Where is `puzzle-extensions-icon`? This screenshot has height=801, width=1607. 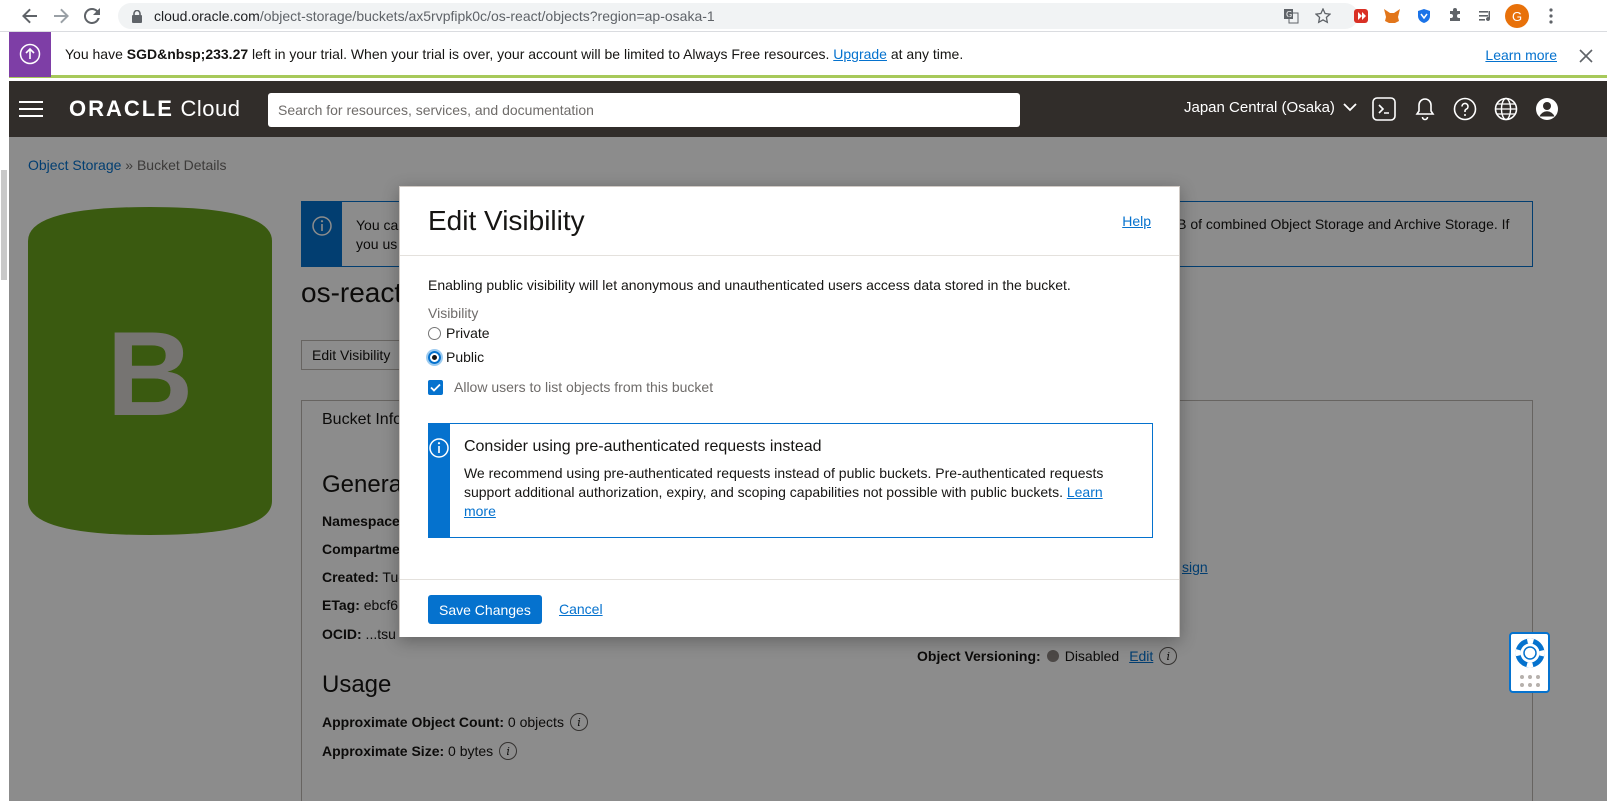 puzzle-extensions-icon is located at coordinates (1455, 16).